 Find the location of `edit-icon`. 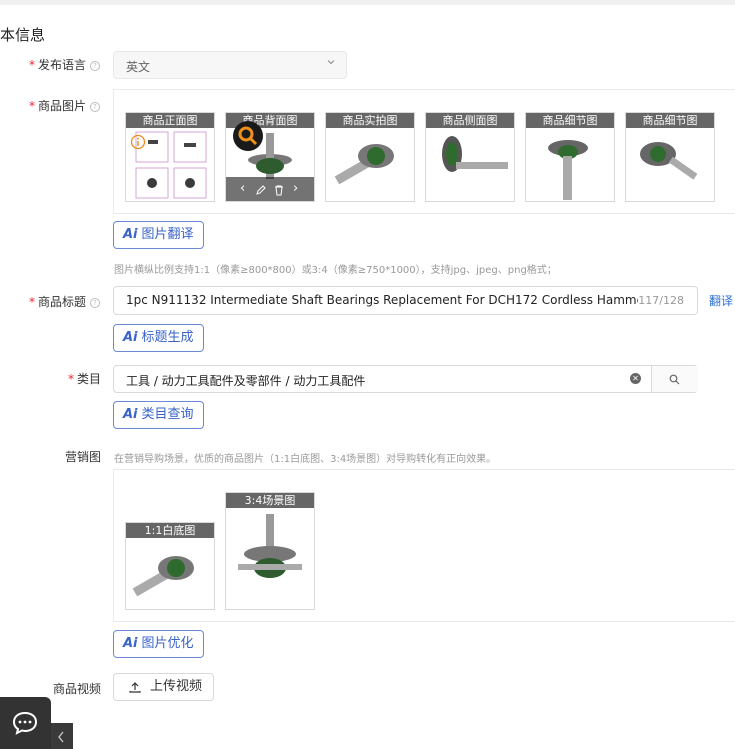

edit-icon is located at coordinates (261, 190).